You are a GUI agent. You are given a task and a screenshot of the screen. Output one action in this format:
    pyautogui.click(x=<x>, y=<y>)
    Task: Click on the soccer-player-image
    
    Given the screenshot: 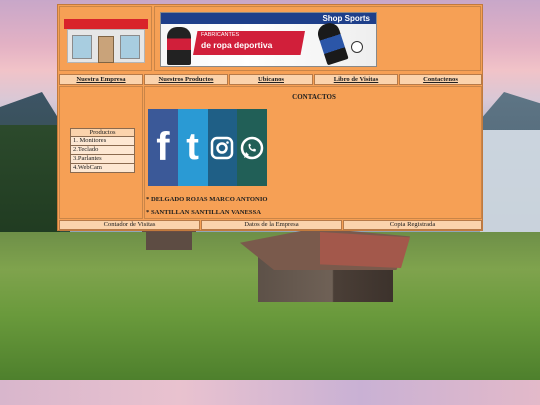 What is the action you would take?
    pyautogui.click(x=332, y=43)
    